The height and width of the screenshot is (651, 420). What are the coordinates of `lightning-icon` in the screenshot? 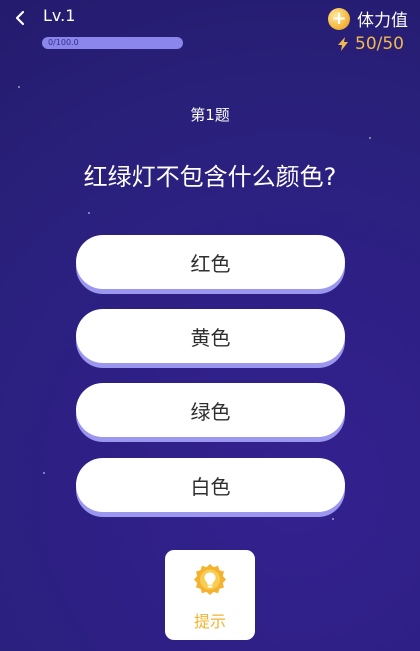 It's located at (343, 44).